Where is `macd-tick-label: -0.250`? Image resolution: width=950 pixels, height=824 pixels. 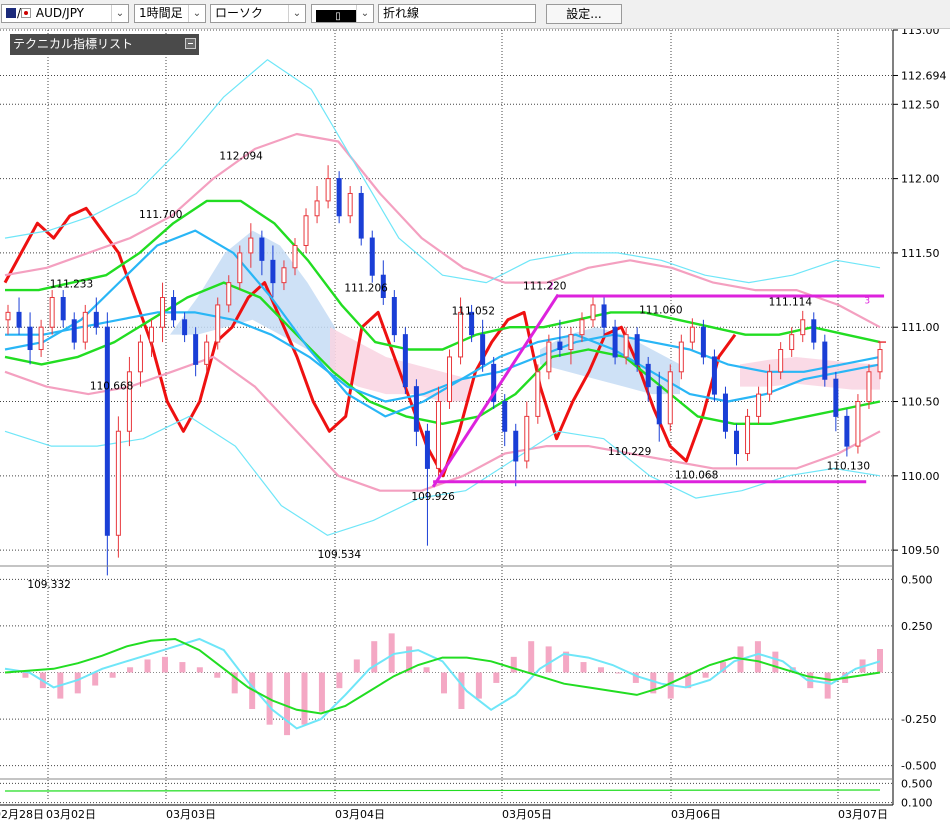 macd-tick-label: -0.250 is located at coordinates (918, 719).